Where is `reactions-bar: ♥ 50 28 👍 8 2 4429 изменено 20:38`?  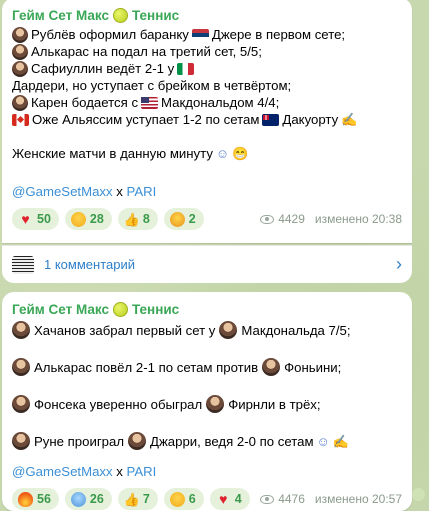
reactions-bar: ♥ 50 28 👍 8 2 4429 изменено 20:38 is located at coordinates (207, 219).